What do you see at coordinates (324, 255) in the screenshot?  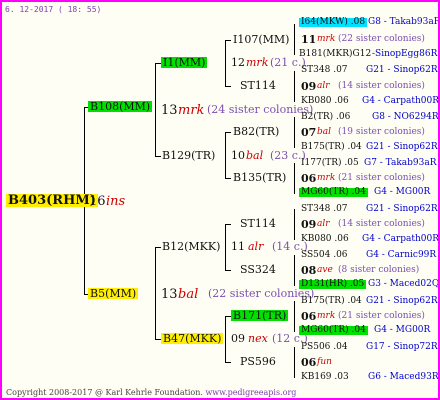 I see `line1-code: SS504 .06` at bounding box center [324, 255].